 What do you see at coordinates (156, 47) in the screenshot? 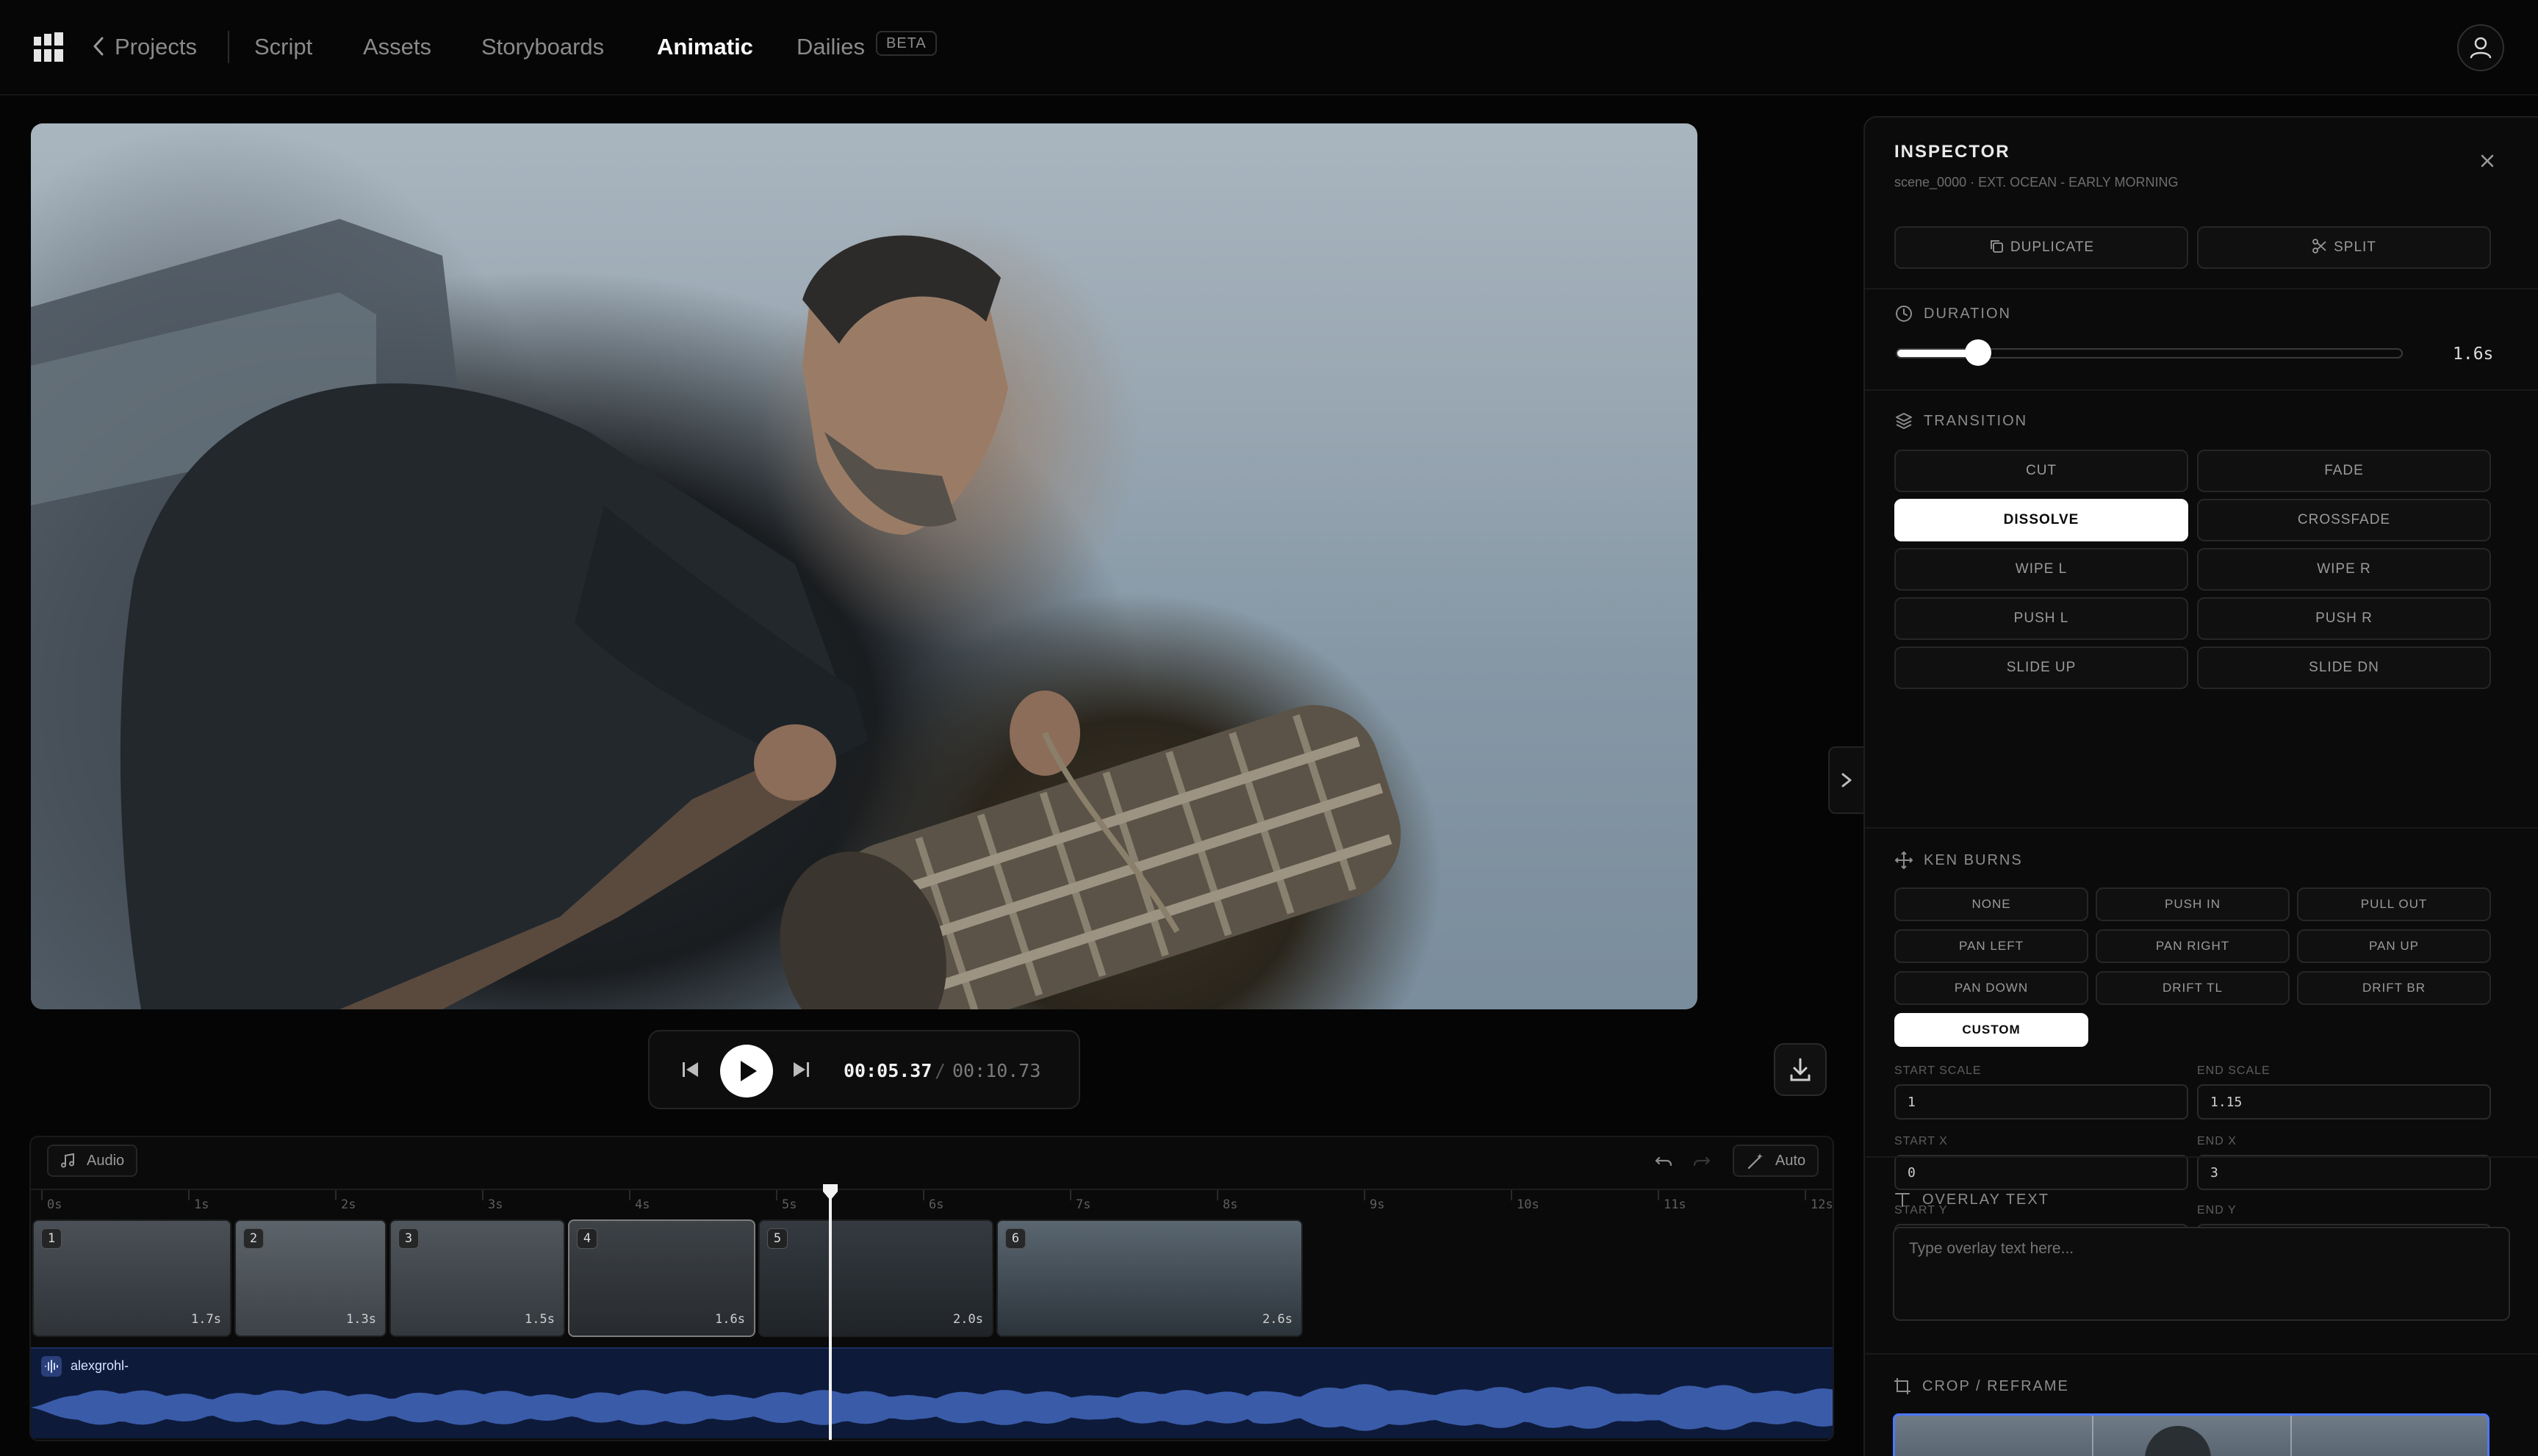
I see `back-to-projects-label: Projects` at bounding box center [156, 47].